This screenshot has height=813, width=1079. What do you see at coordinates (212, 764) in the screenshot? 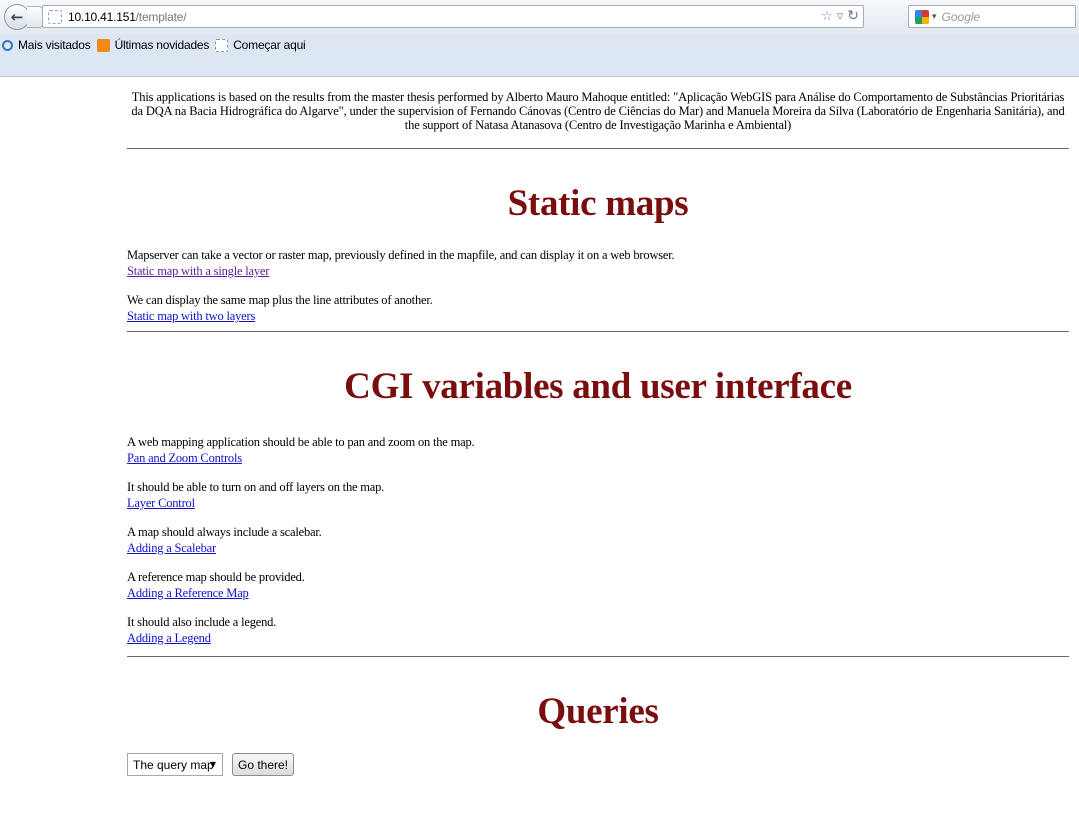
I see `chevron-down-icon: ▼` at bounding box center [212, 764].